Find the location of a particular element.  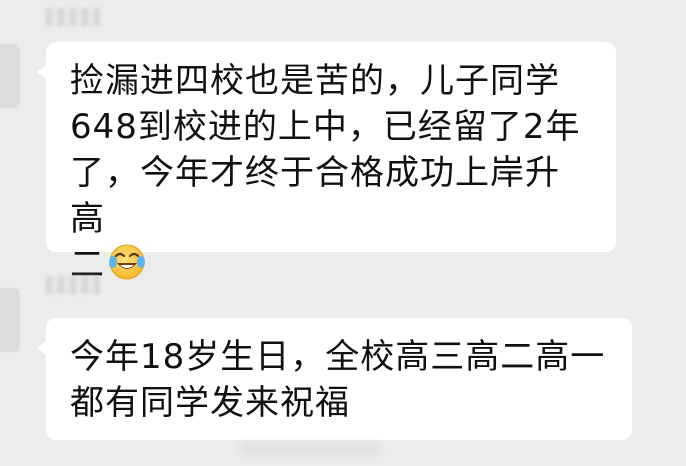

blurred-region is located at coordinates (310, 449).